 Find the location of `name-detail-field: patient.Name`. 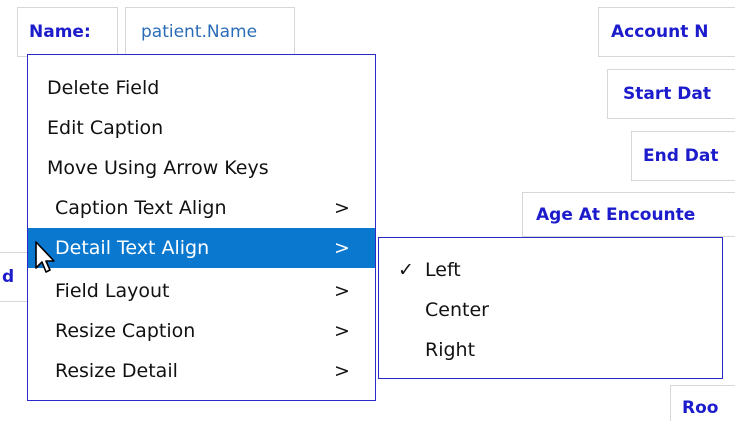

name-detail-field: patient.Name is located at coordinates (210, 32).